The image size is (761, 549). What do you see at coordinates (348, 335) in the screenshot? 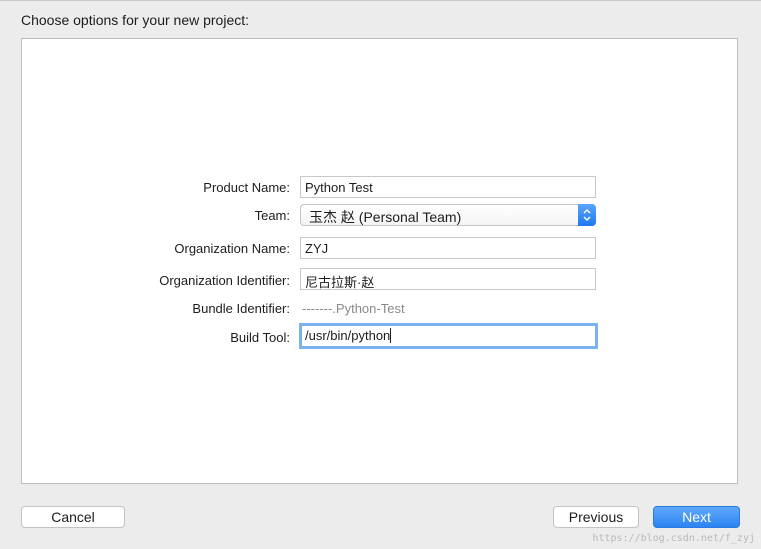
I see `build-tool-value: /usr/bin/python` at bounding box center [348, 335].